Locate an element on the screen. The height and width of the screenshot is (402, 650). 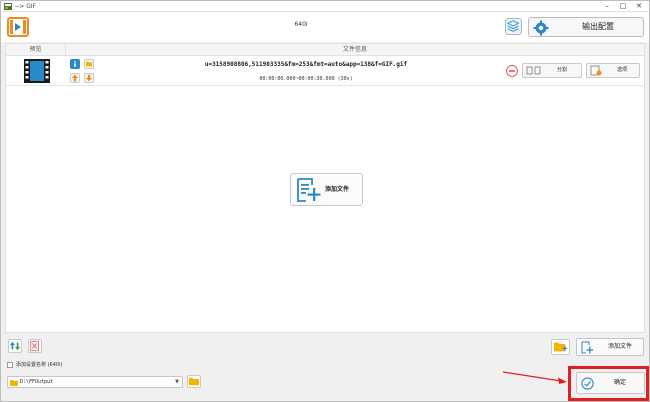
minus-circle-icon is located at coordinates (512, 71).